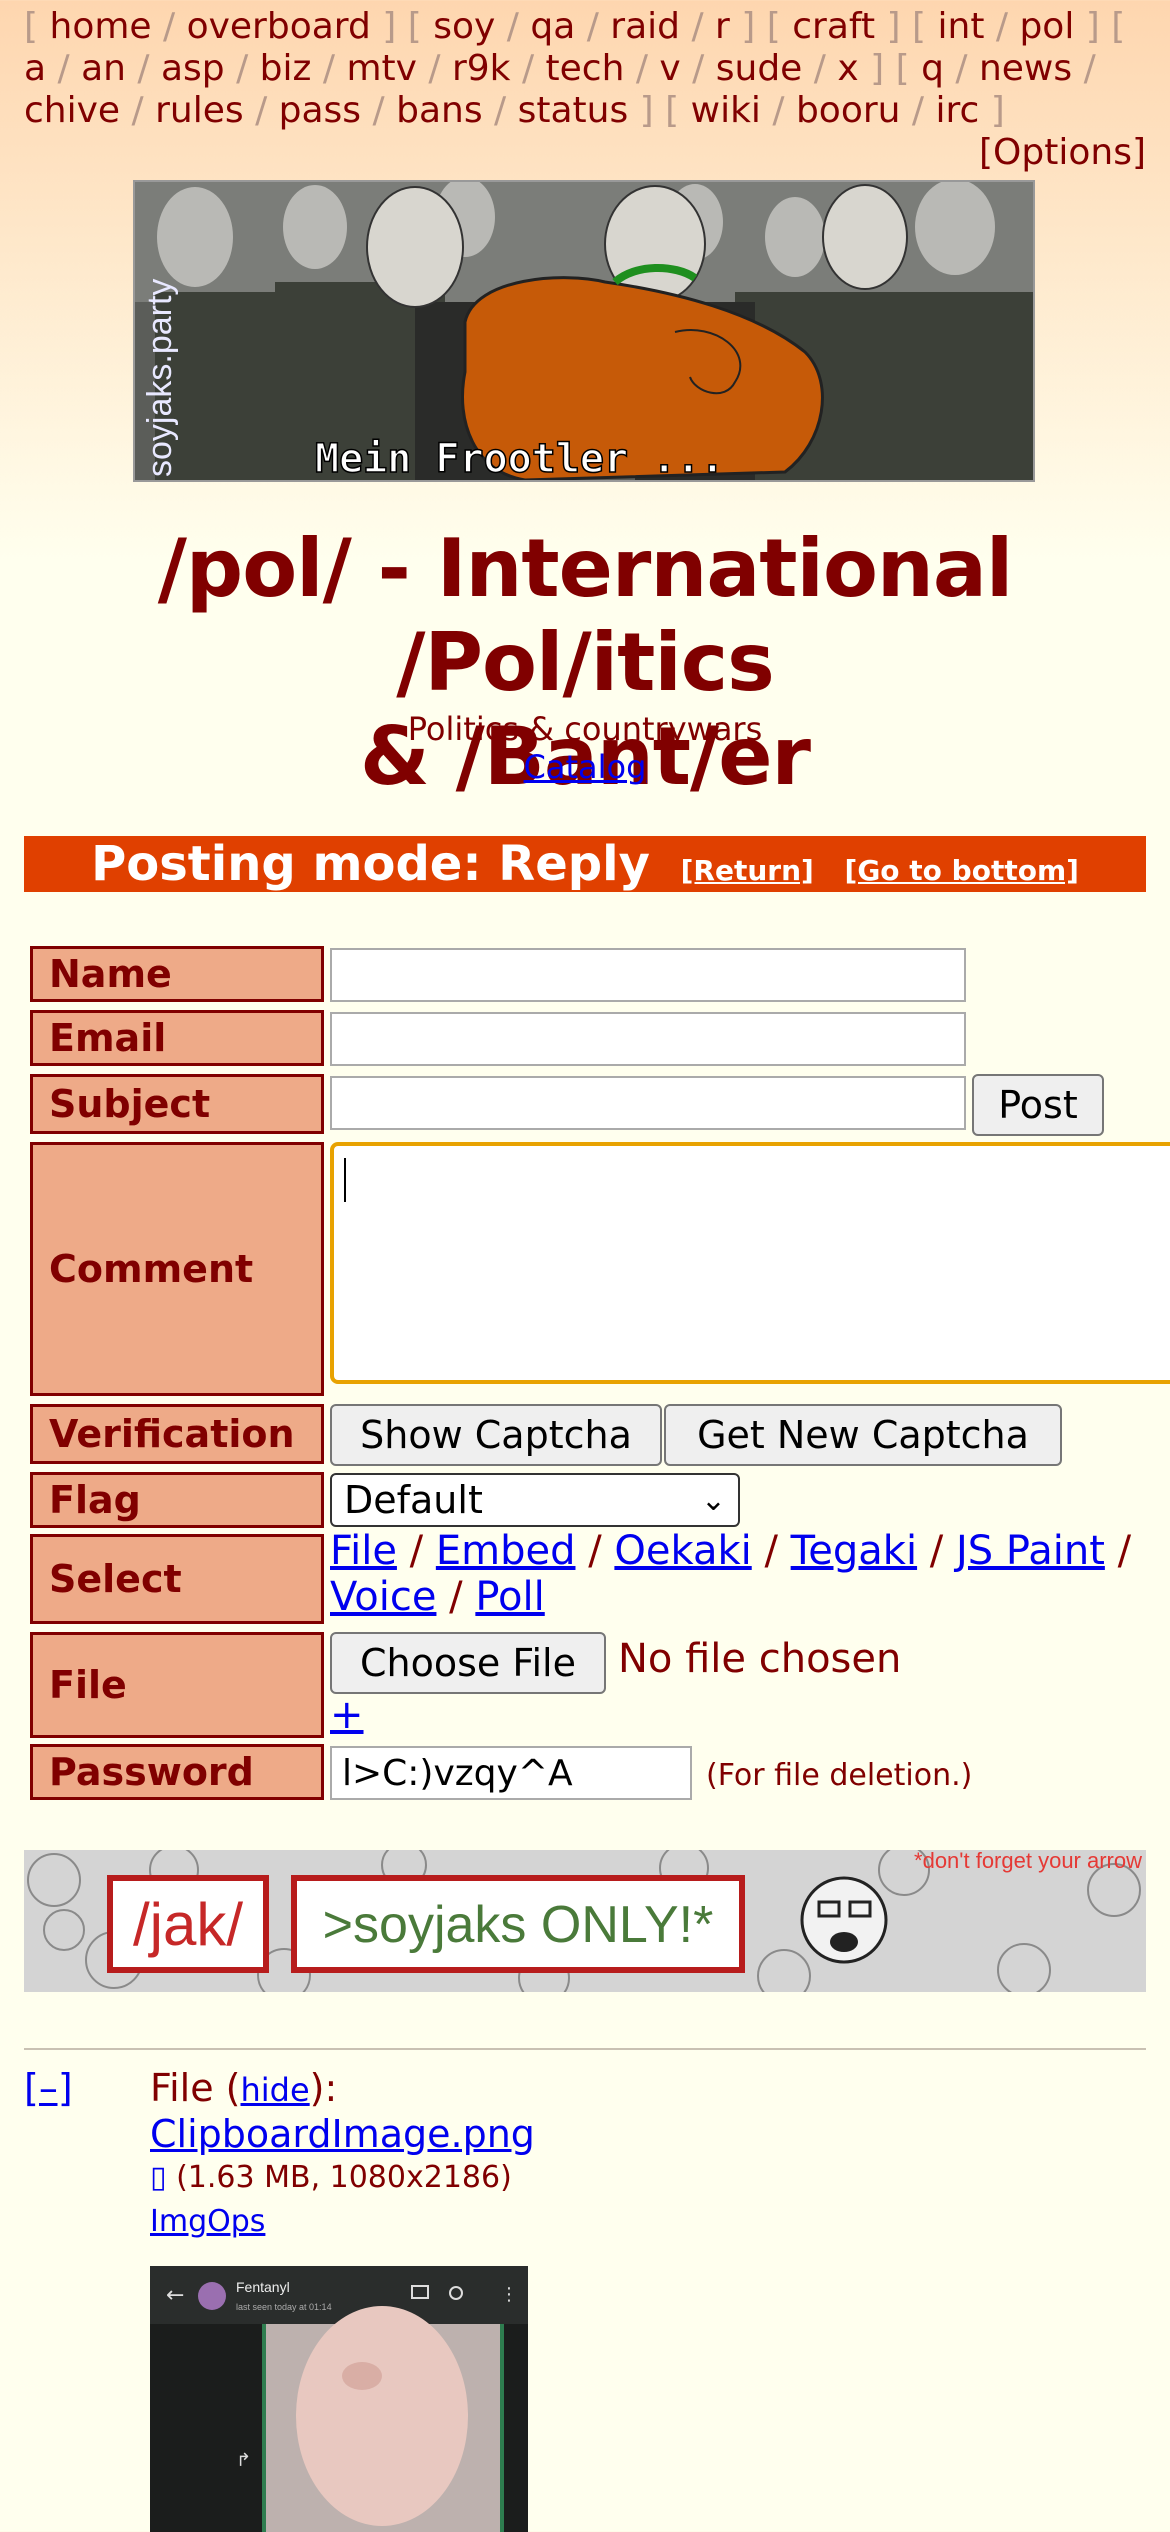 The height and width of the screenshot is (2532, 1170). What do you see at coordinates (496, 1435) in the screenshot?
I see `show-captcha-button: Show Captcha` at bounding box center [496, 1435].